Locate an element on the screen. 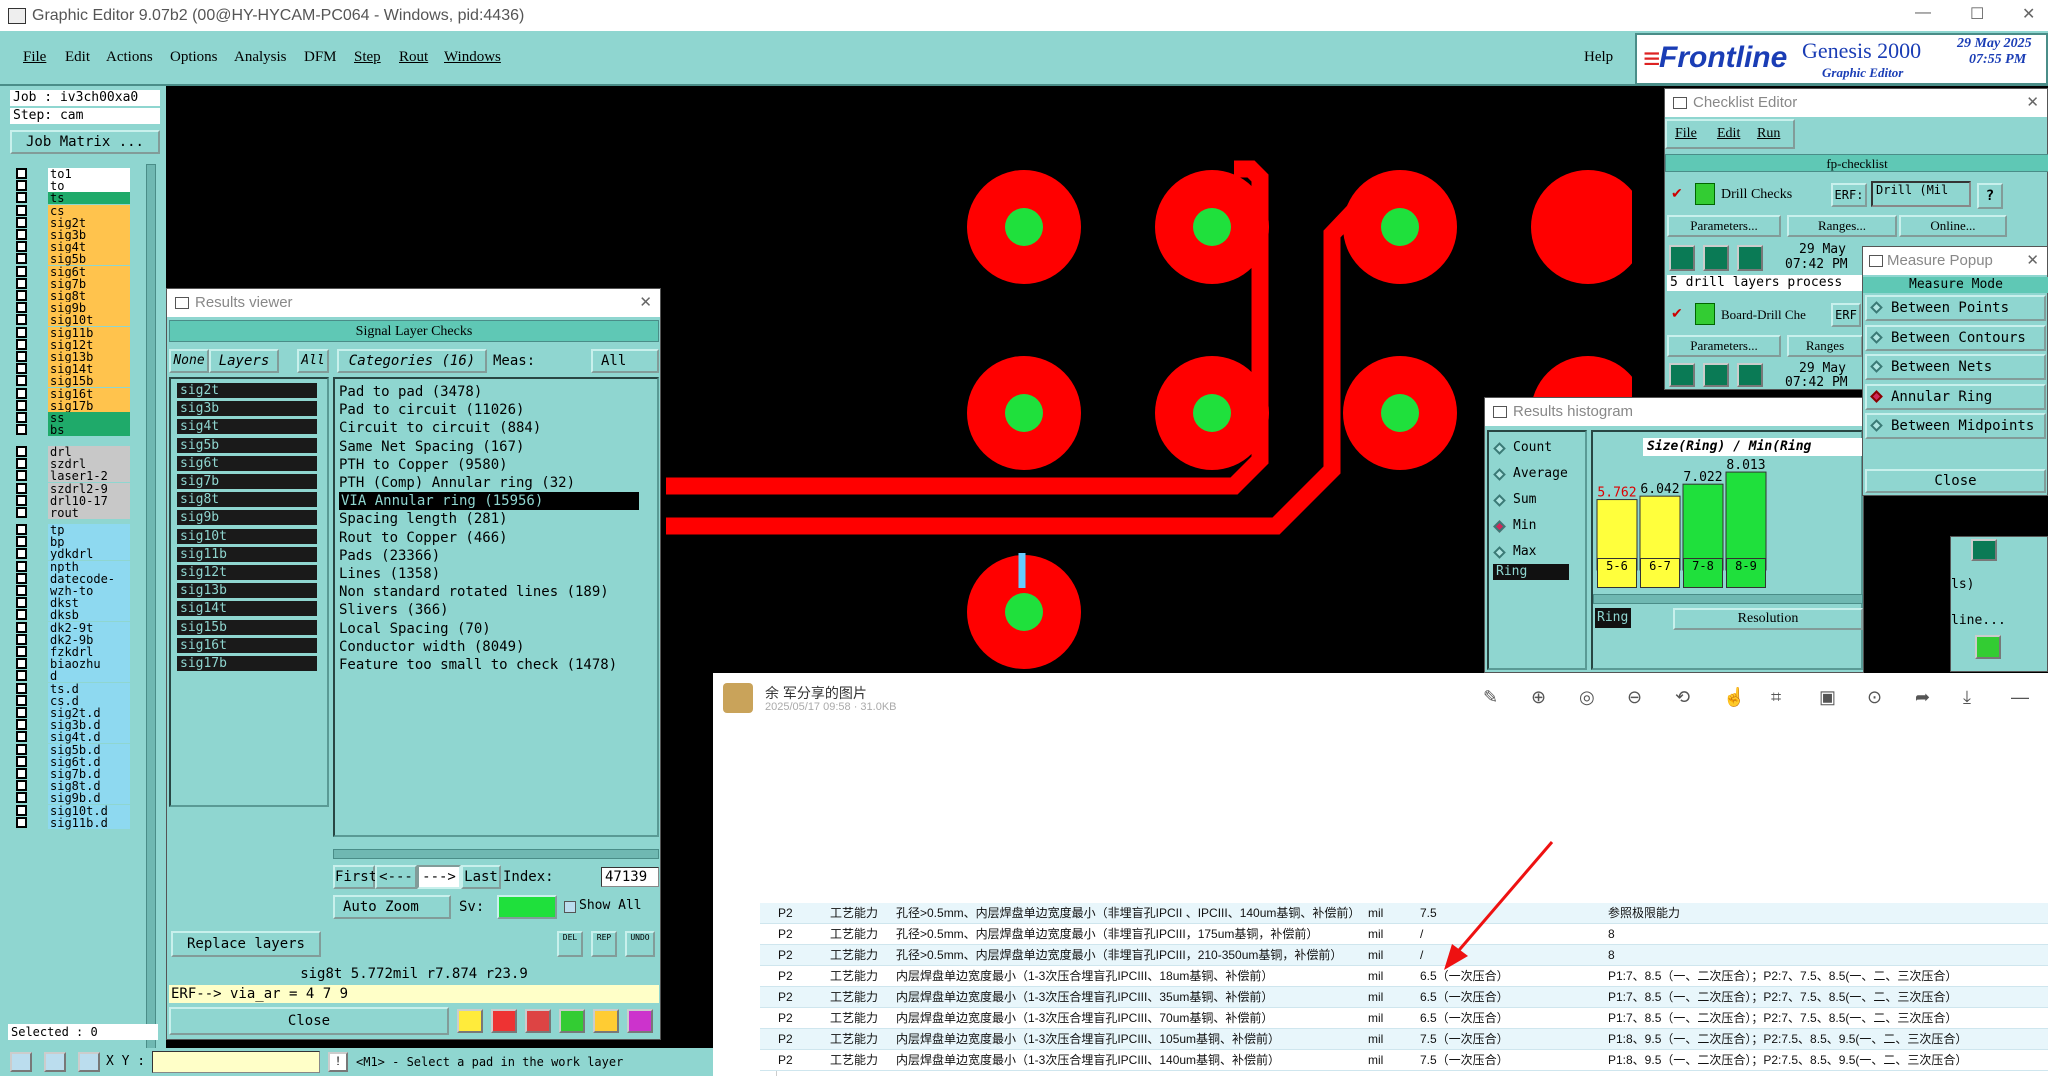 The width and height of the screenshot is (2048, 1076). layer-item: sig14t is located at coordinates (89, 369).